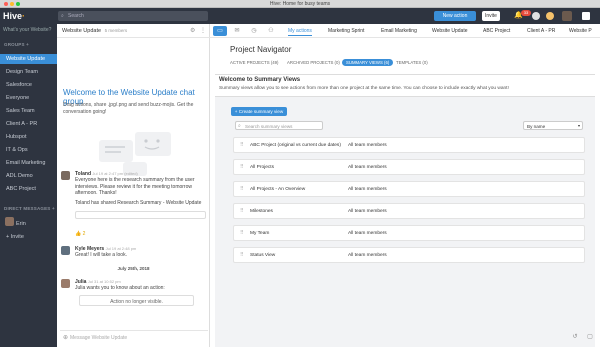 The image size is (600, 347). I want to click on sidebar-group-it-ops: IT & Ops, so click(28, 150).